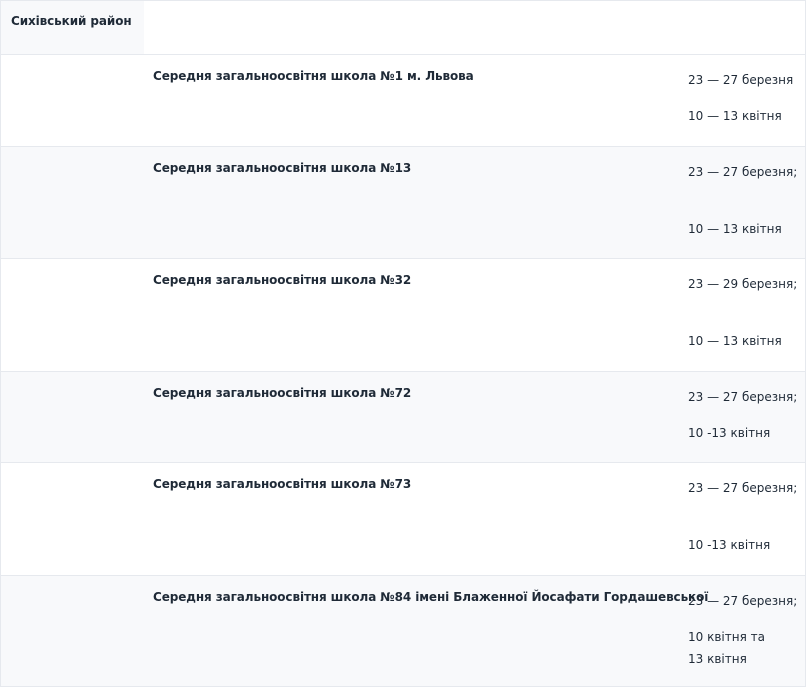  What do you see at coordinates (282, 484) in the screenshot?
I see `school-name: Середня загальноосвітня школа №73` at bounding box center [282, 484].